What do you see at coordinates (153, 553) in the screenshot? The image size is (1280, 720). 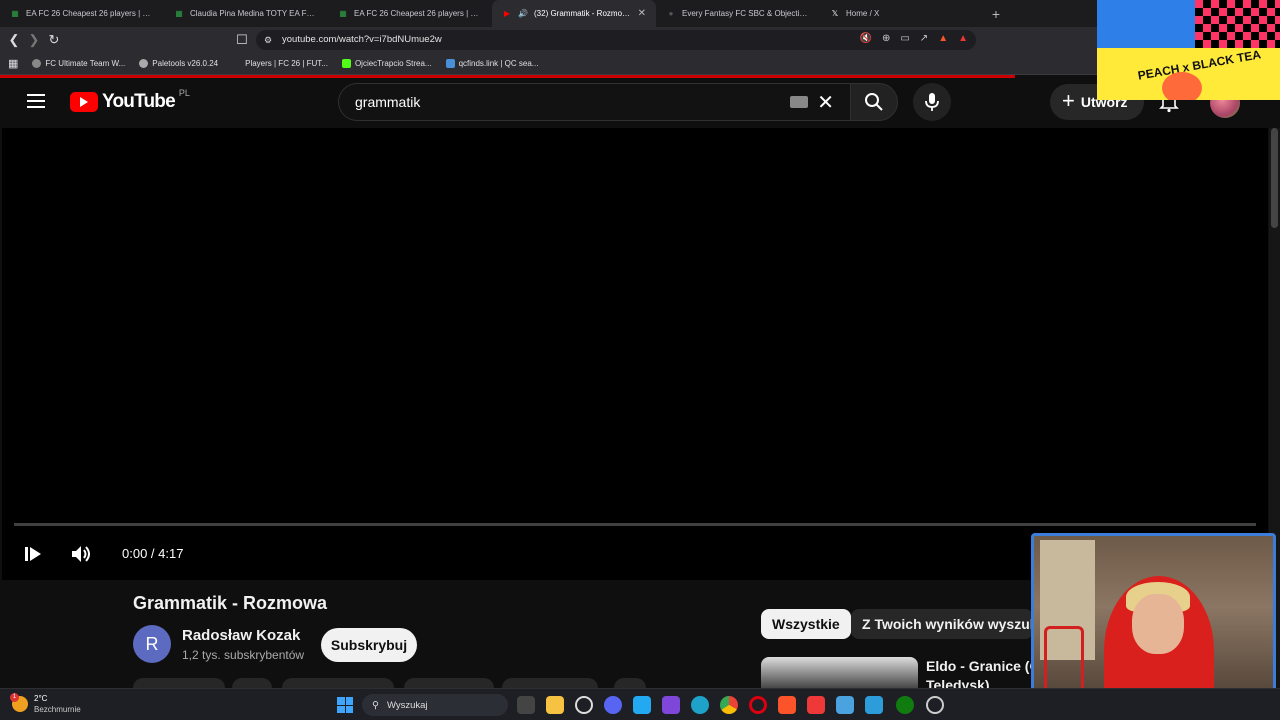 I see `video-time: 0:00 / 4:17` at bounding box center [153, 553].